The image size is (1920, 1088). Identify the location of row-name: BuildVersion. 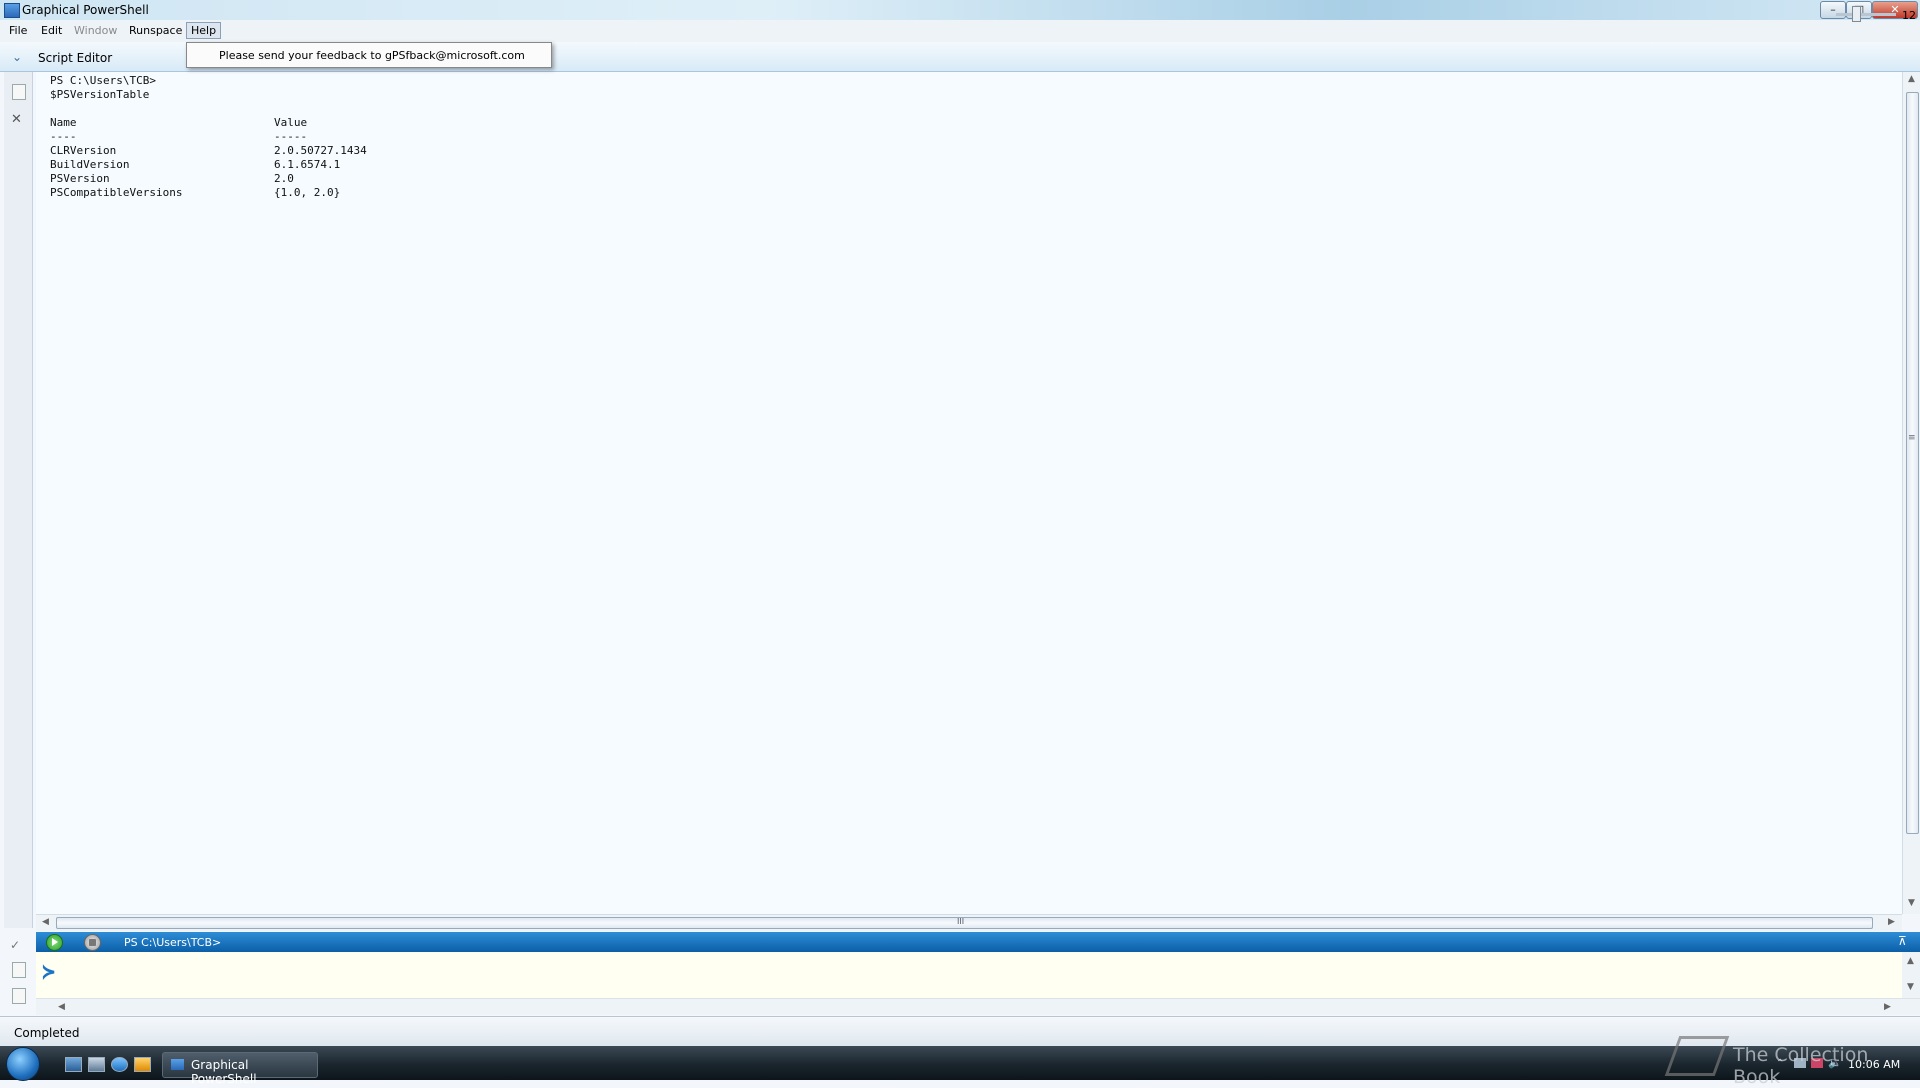
(90, 164).